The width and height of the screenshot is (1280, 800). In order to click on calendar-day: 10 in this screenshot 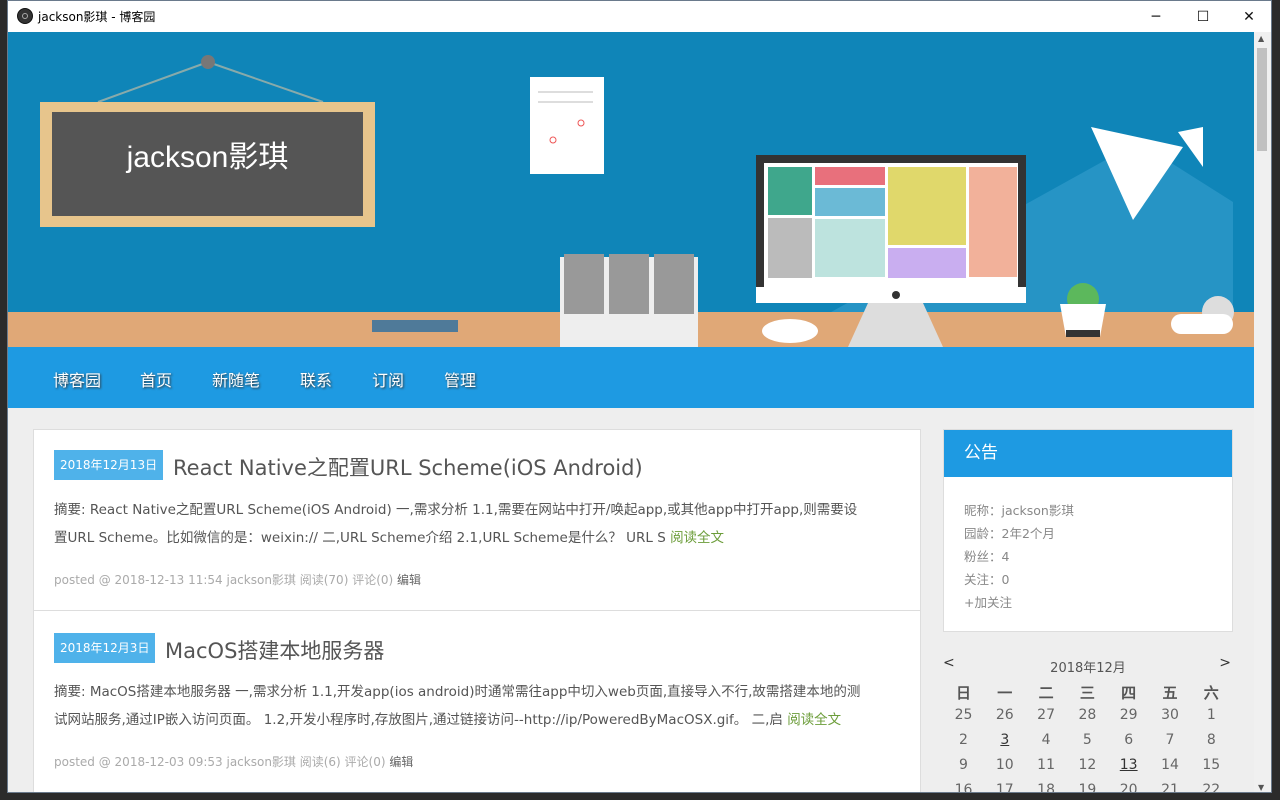, I will do `click(1004, 765)`.